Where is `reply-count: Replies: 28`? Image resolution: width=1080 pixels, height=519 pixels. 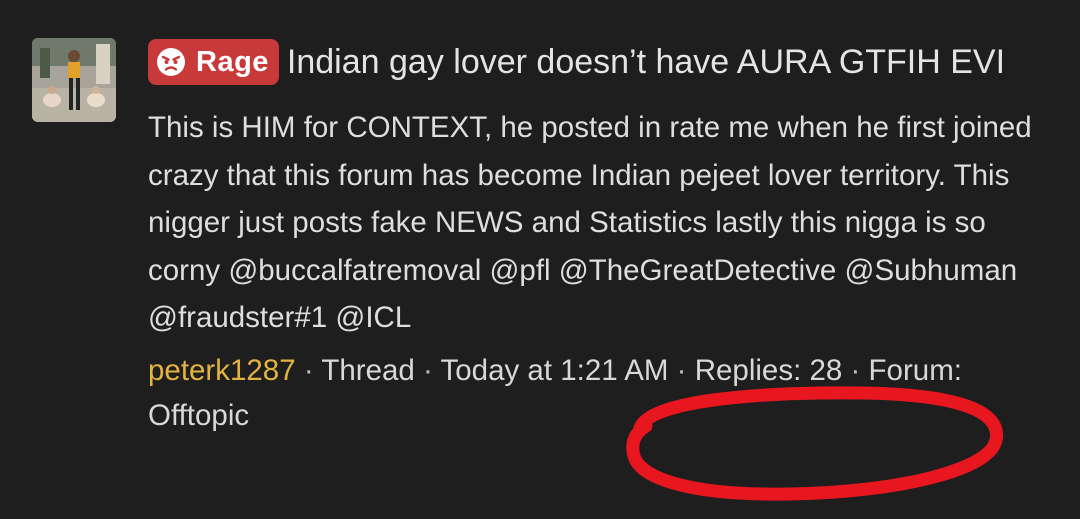 reply-count: Replies: 28 is located at coordinates (768, 370).